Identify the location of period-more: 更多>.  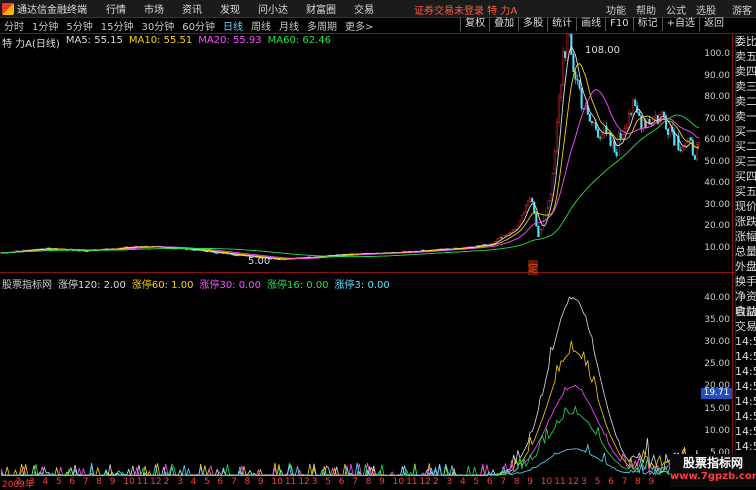
(359, 25).